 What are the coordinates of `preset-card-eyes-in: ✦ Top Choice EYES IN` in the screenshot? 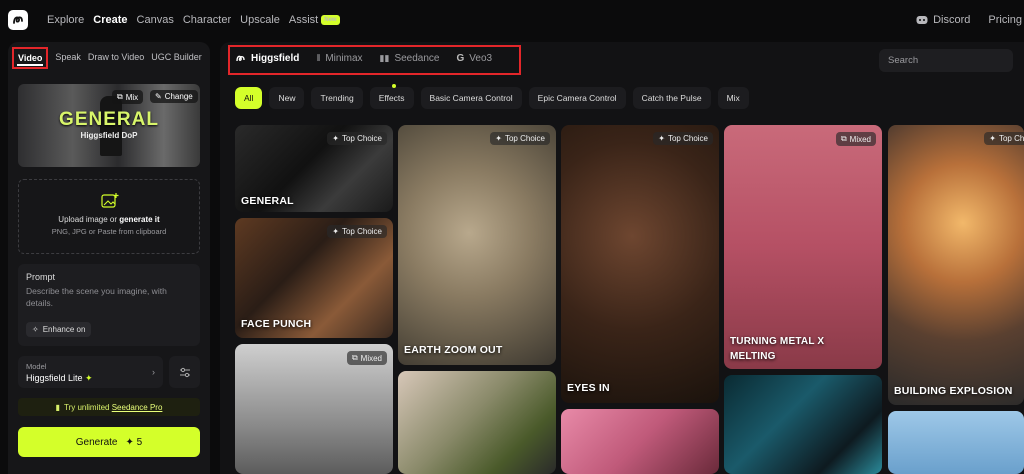 It's located at (640, 264).